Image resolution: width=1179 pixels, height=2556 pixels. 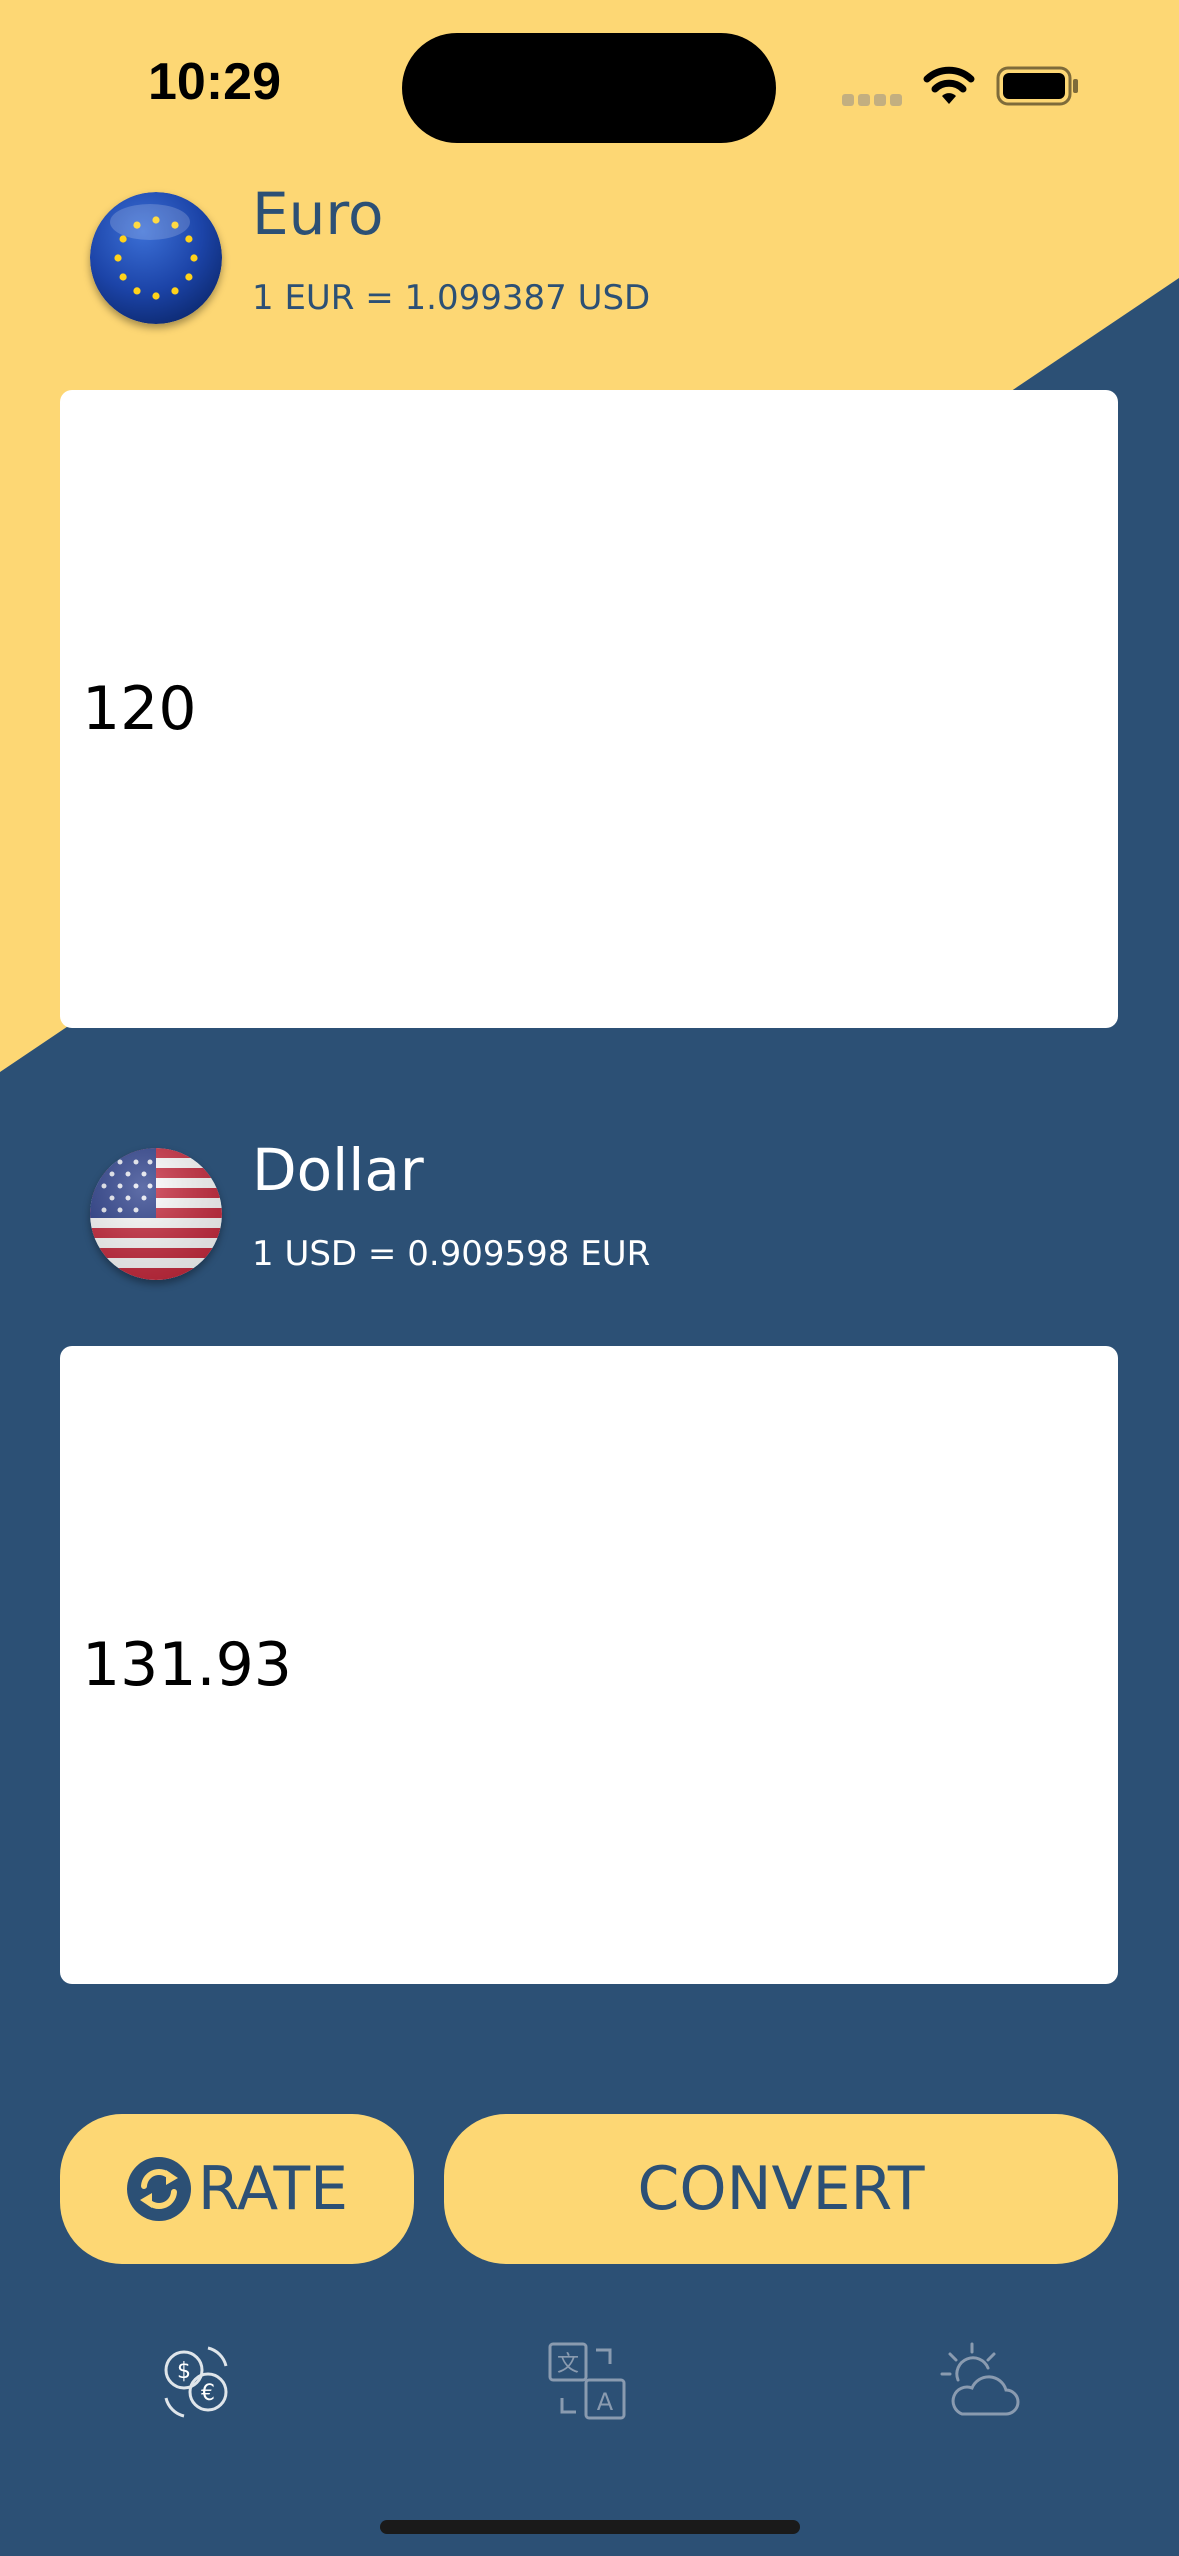 What do you see at coordinates (318, 214) in the screenshot?
I see `from-currency-name: Euro` at bounding box center [318, 214].